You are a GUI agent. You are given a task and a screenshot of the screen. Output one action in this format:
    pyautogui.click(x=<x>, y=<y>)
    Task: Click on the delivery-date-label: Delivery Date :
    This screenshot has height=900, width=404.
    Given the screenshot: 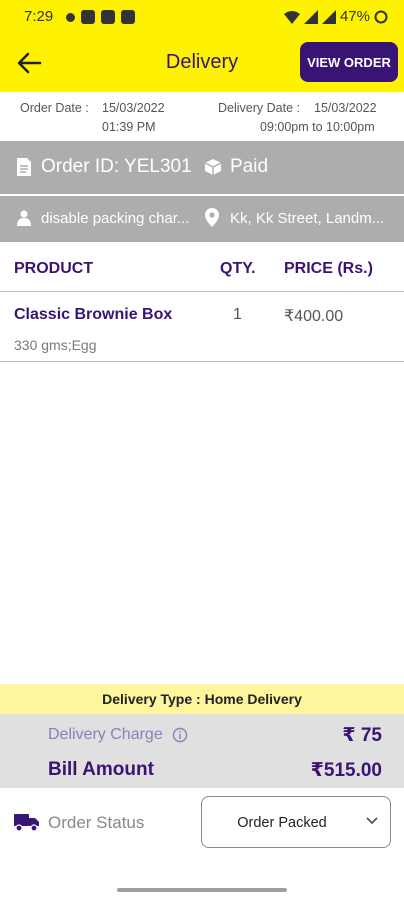 What is the action you would take?
    pyautogui.click(x=259, y=108)
    